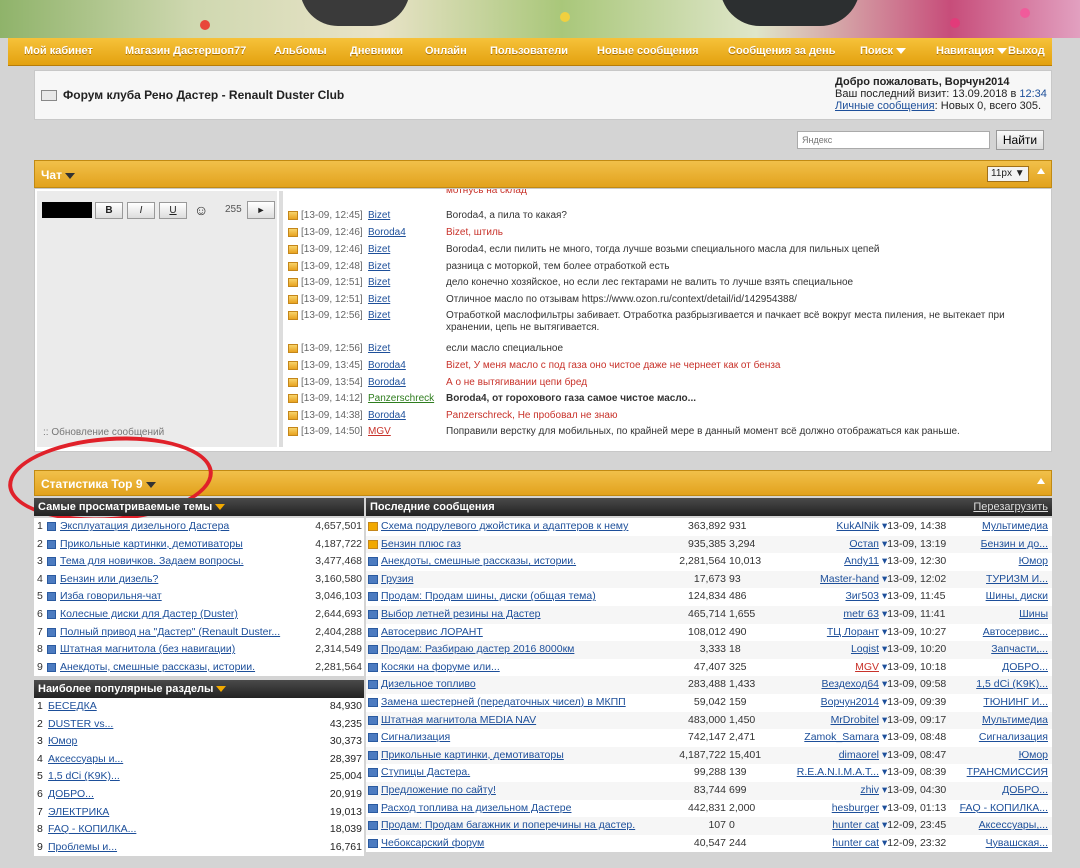 The height and width of the screenshot is (868, 1080). I want to click on topic-link: Автосервис ЛОРАНТ, so click(432, 632).